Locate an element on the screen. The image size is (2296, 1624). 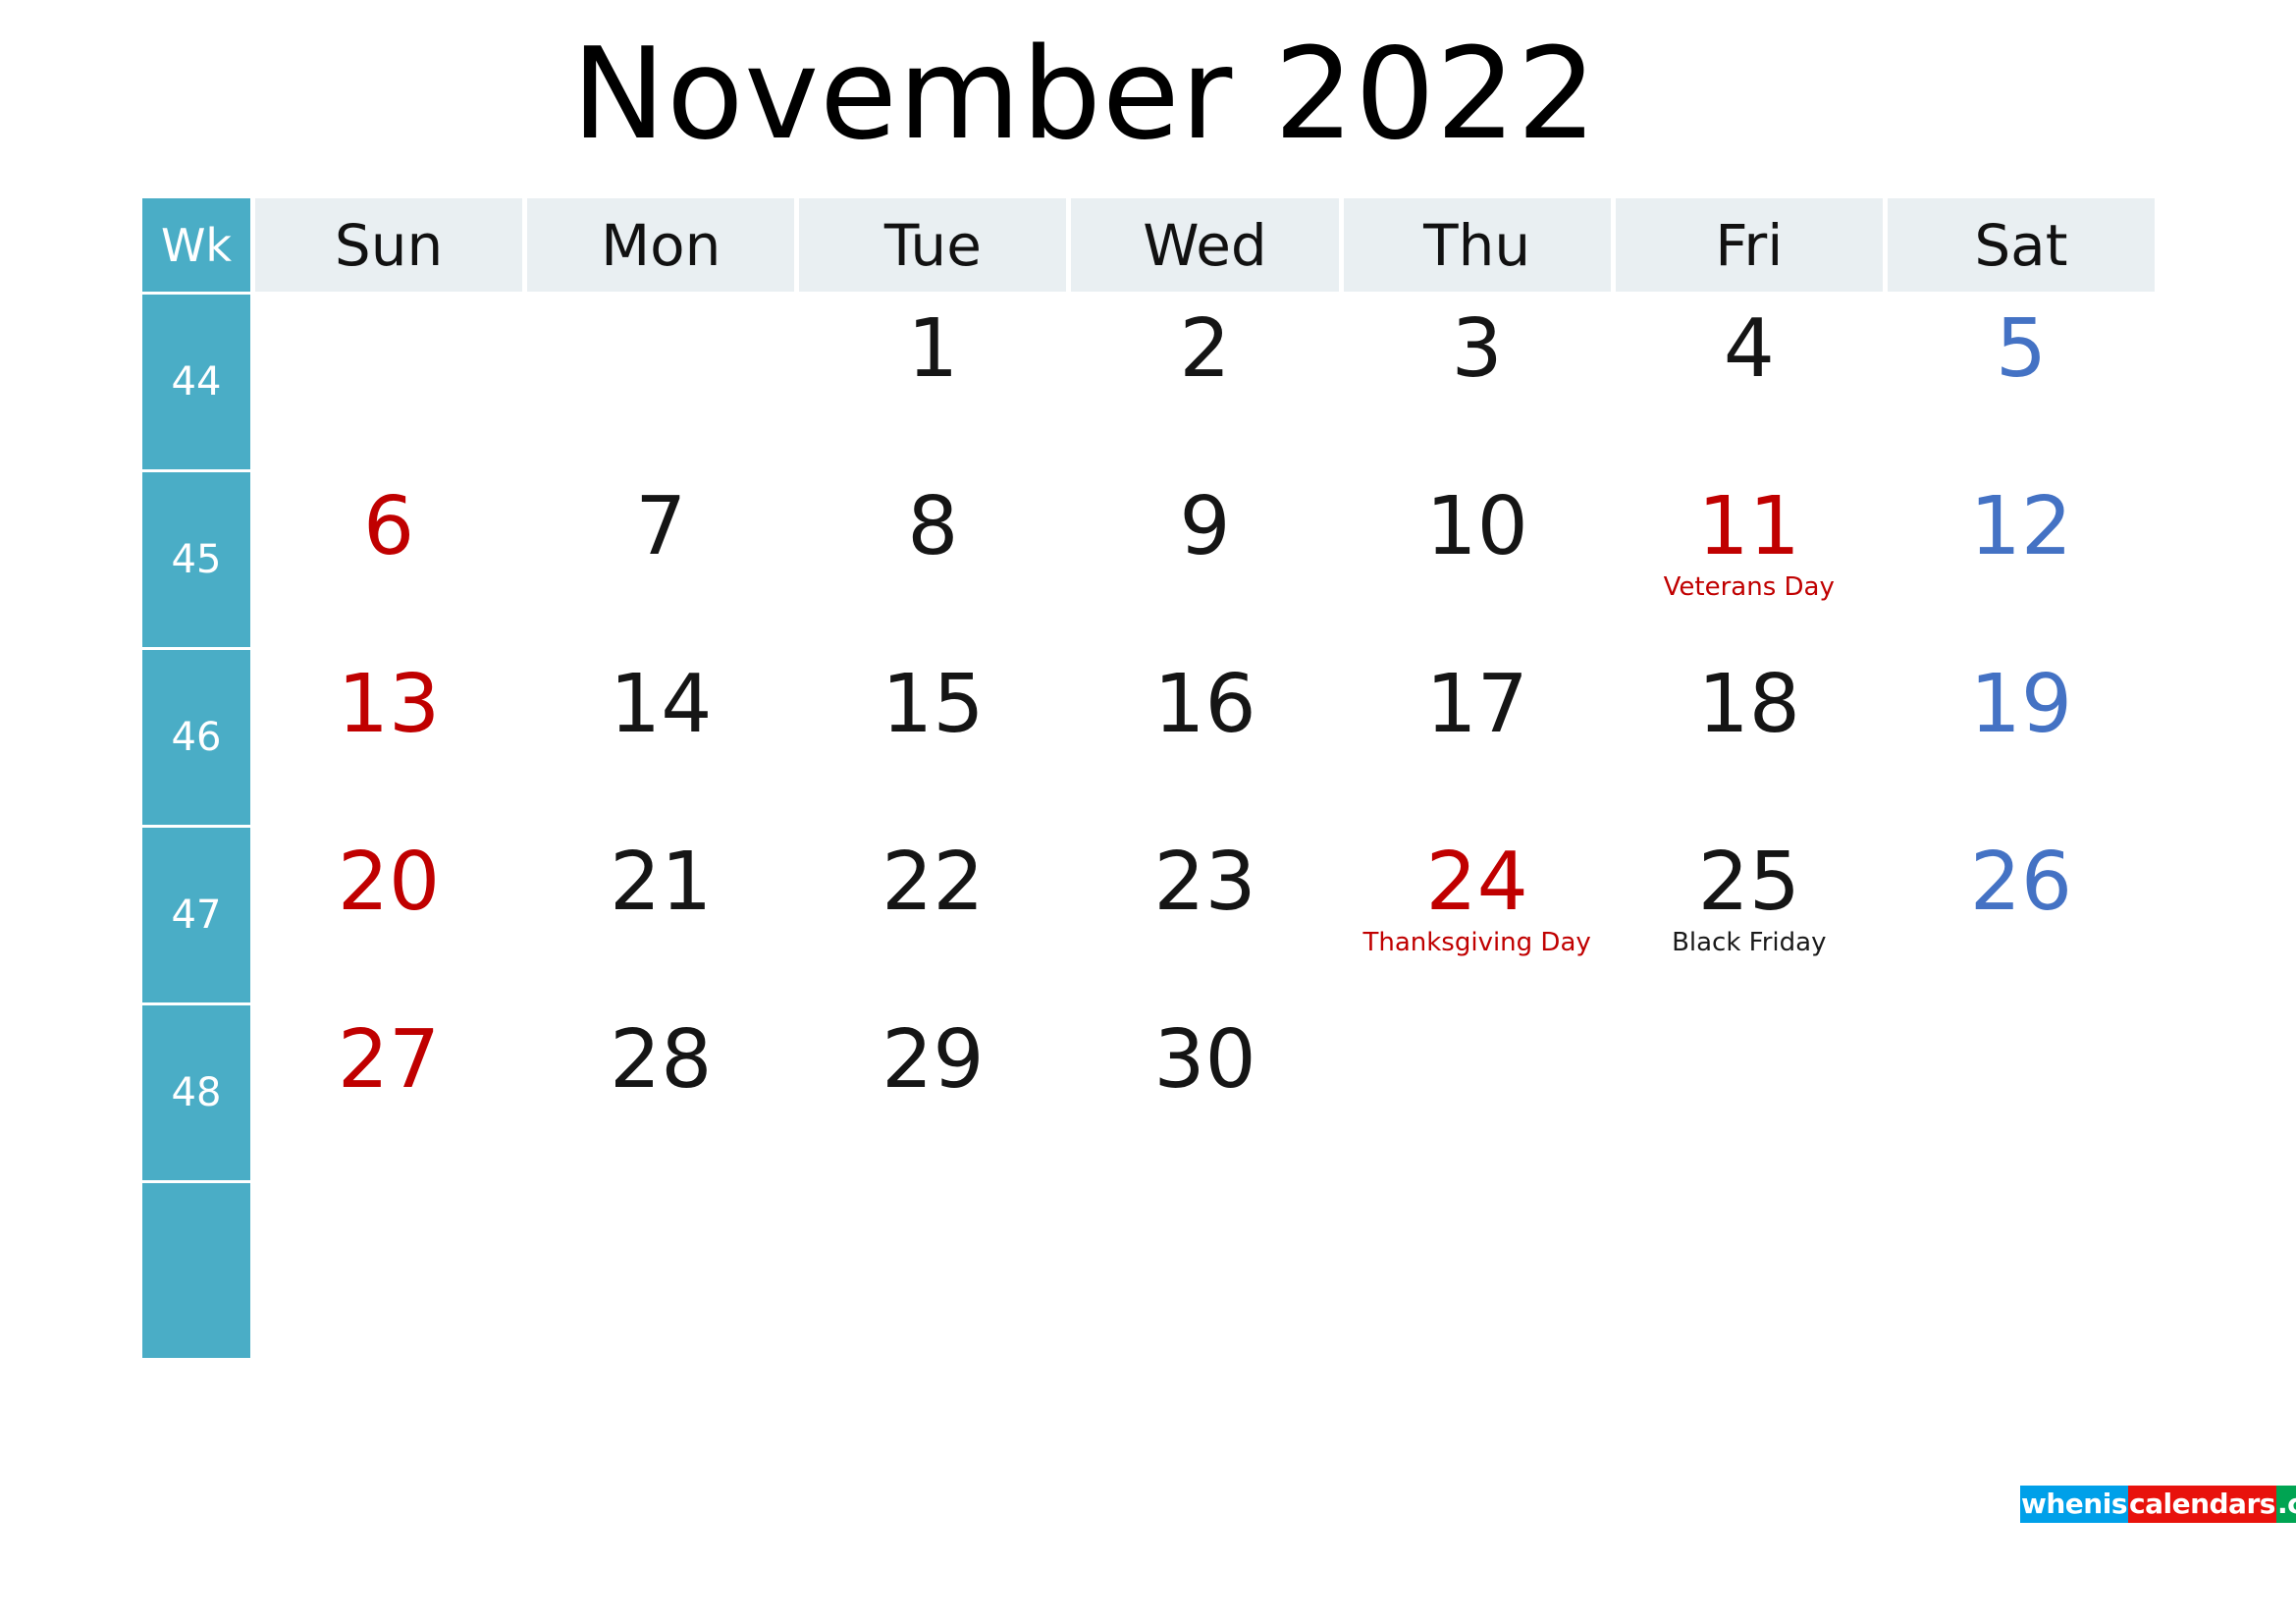
day-cell-wed: 30 is located at coordinates (1205, 1092).